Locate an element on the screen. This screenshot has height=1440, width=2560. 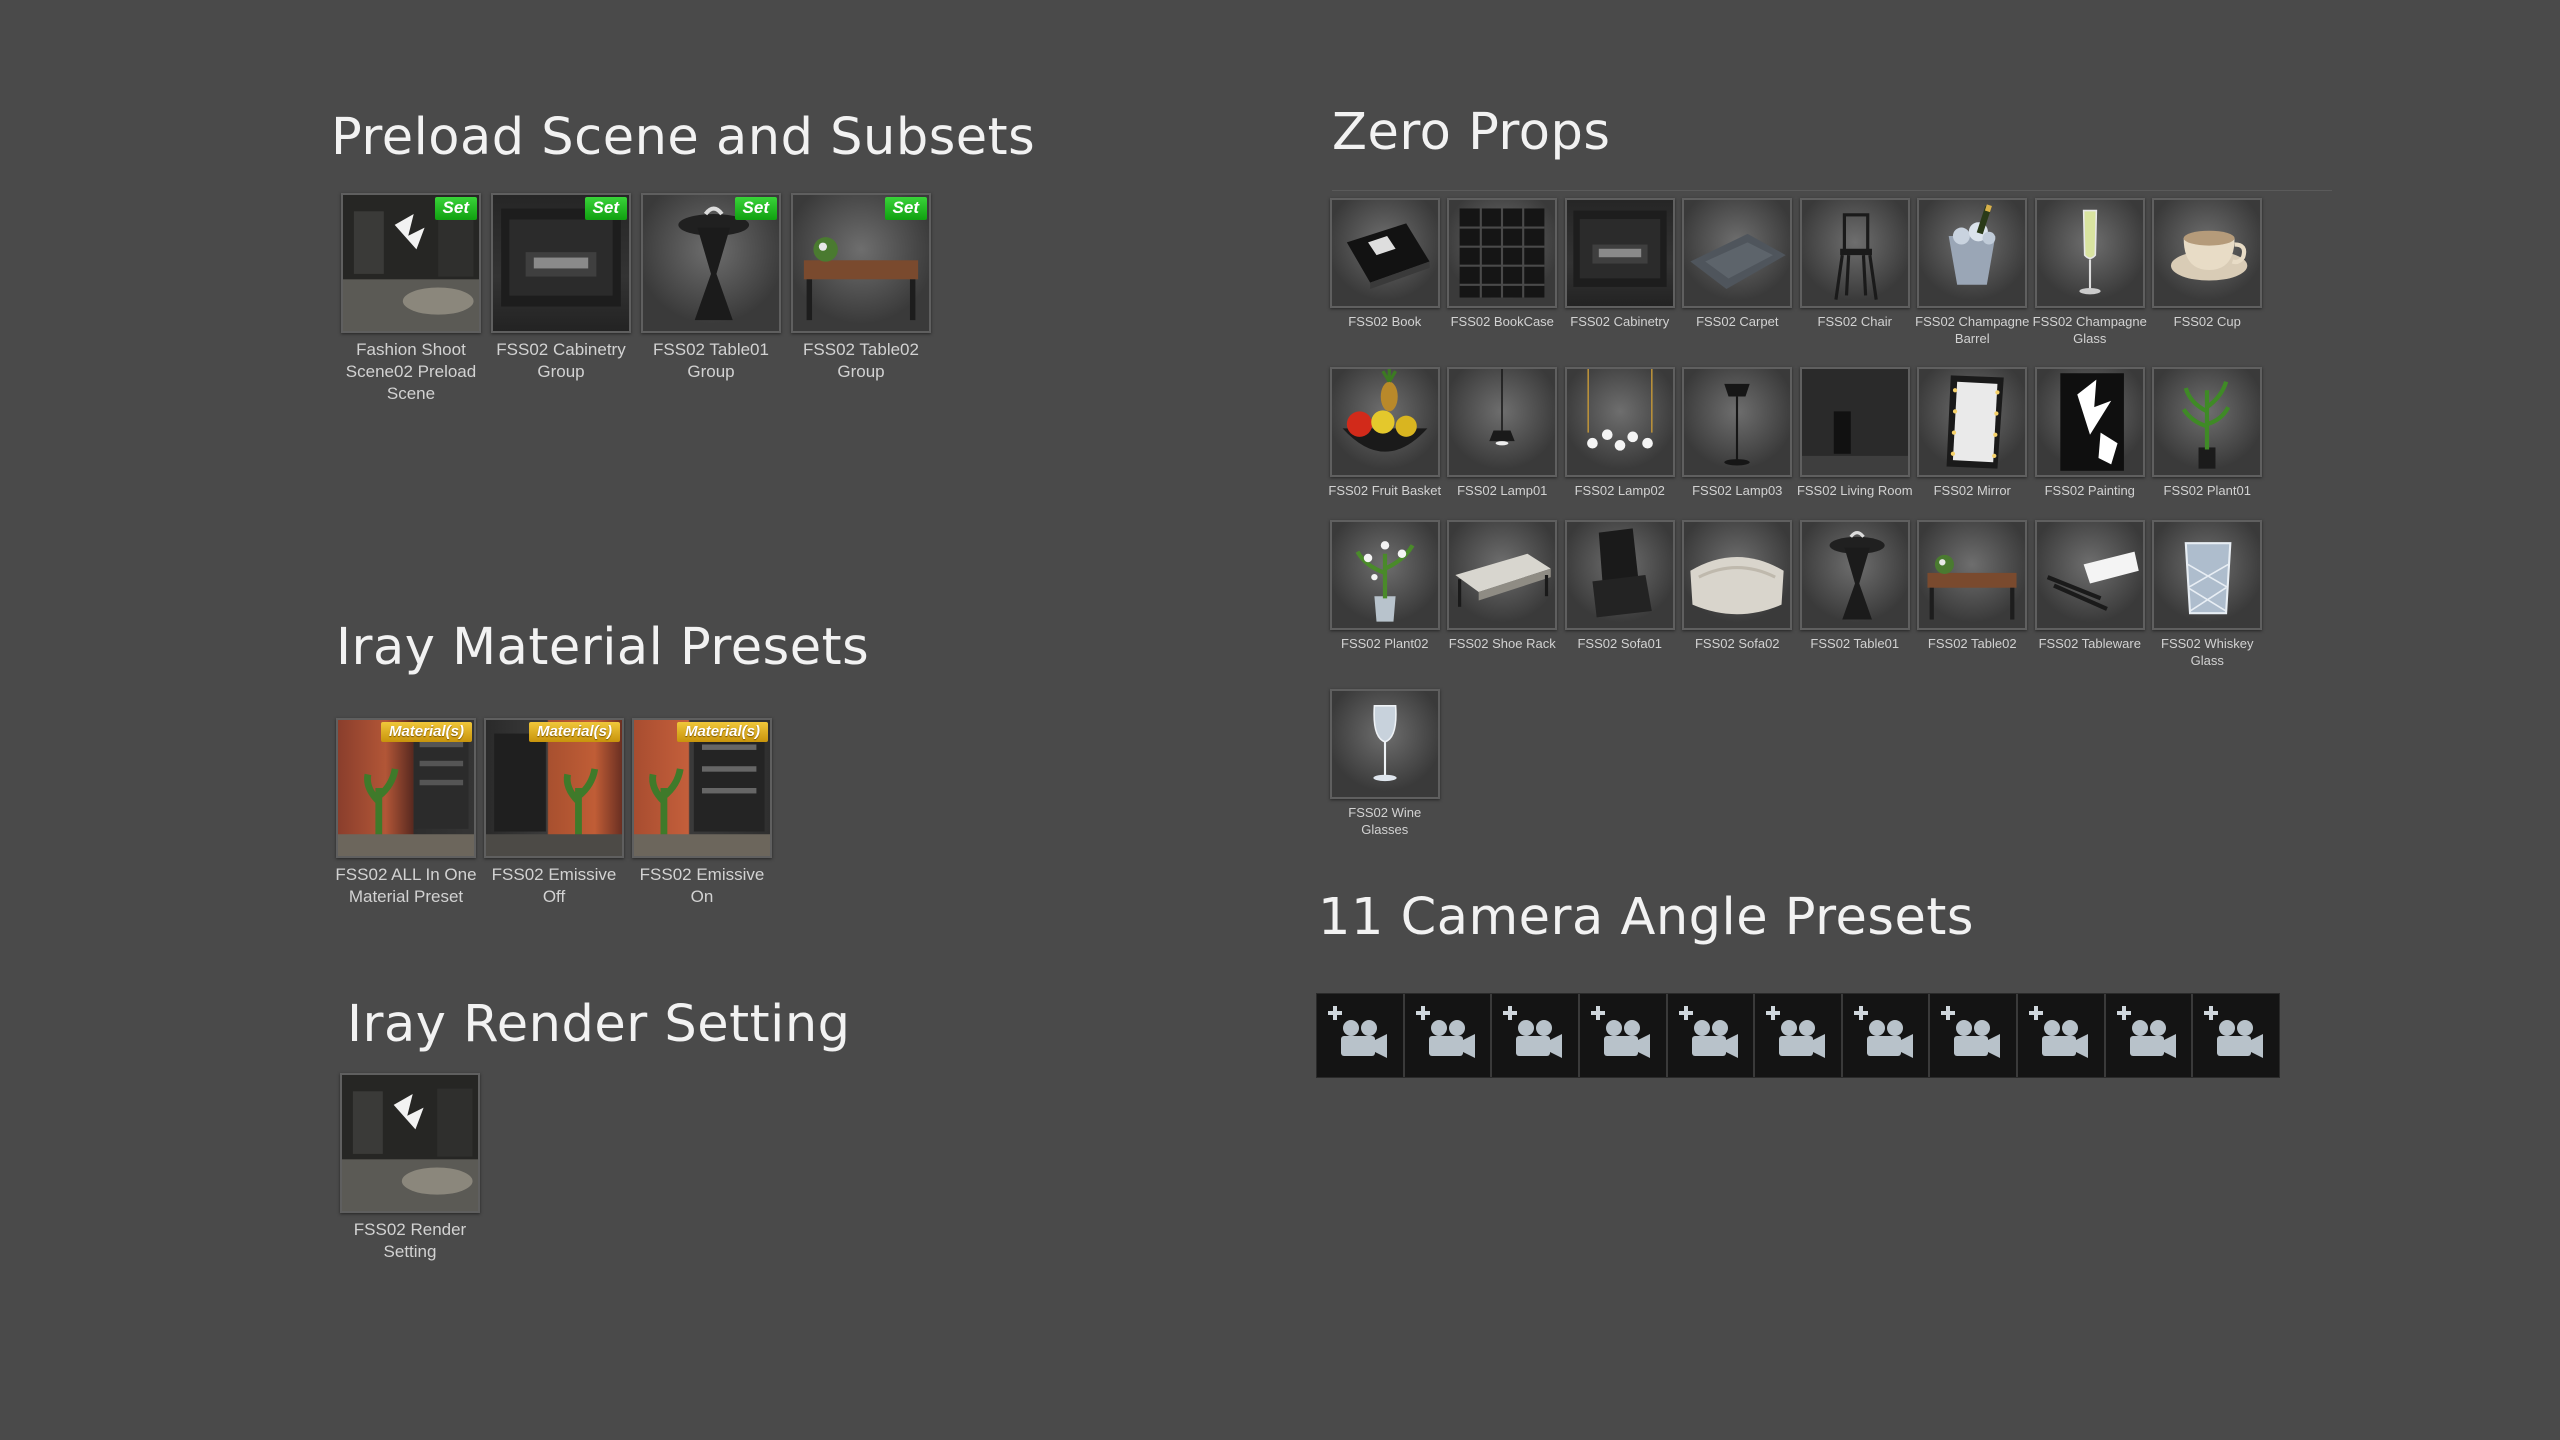
living-room-icon is located at coordinates (1854, 422).